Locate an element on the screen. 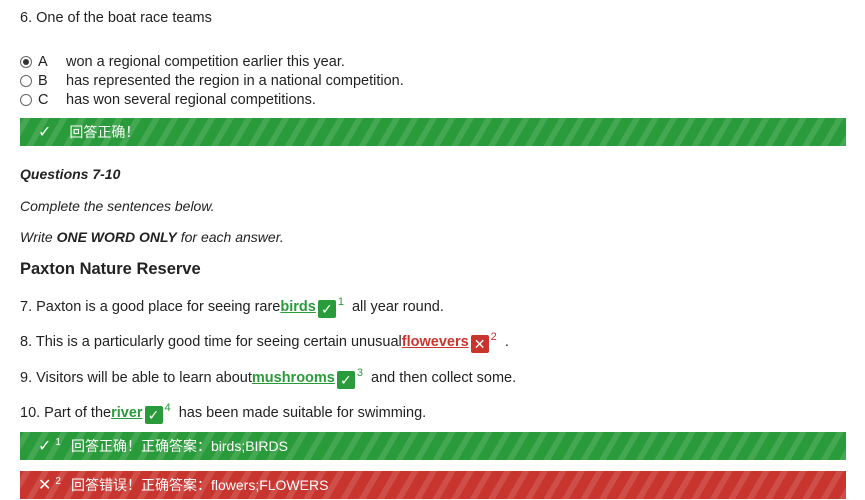 Image resolution: width=865 pixels, height=500 pixels. radio-option-a is located at coordinates (26, 61).